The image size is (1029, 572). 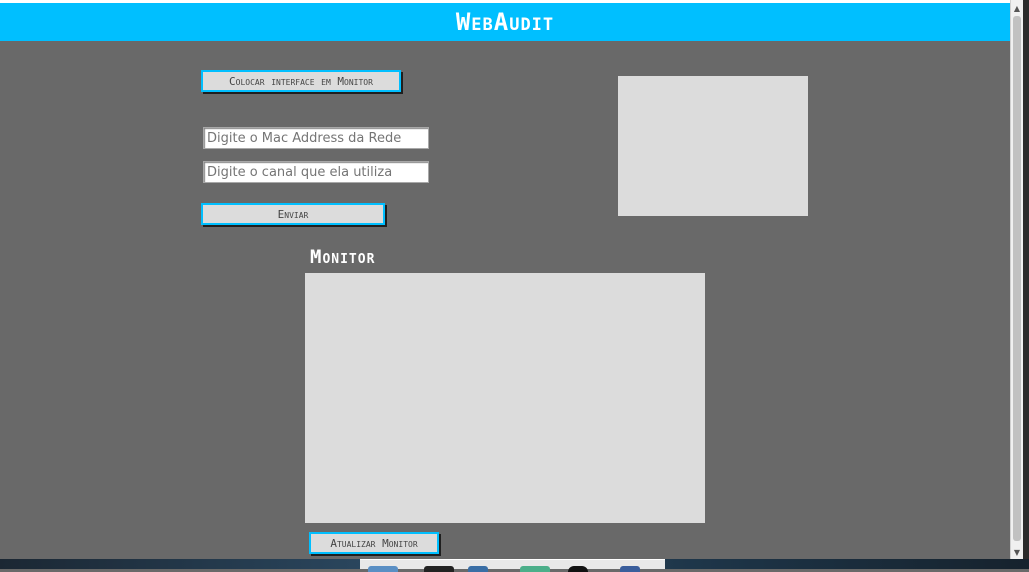 I want to click on network-info-panel, so click(x=713, y=146).